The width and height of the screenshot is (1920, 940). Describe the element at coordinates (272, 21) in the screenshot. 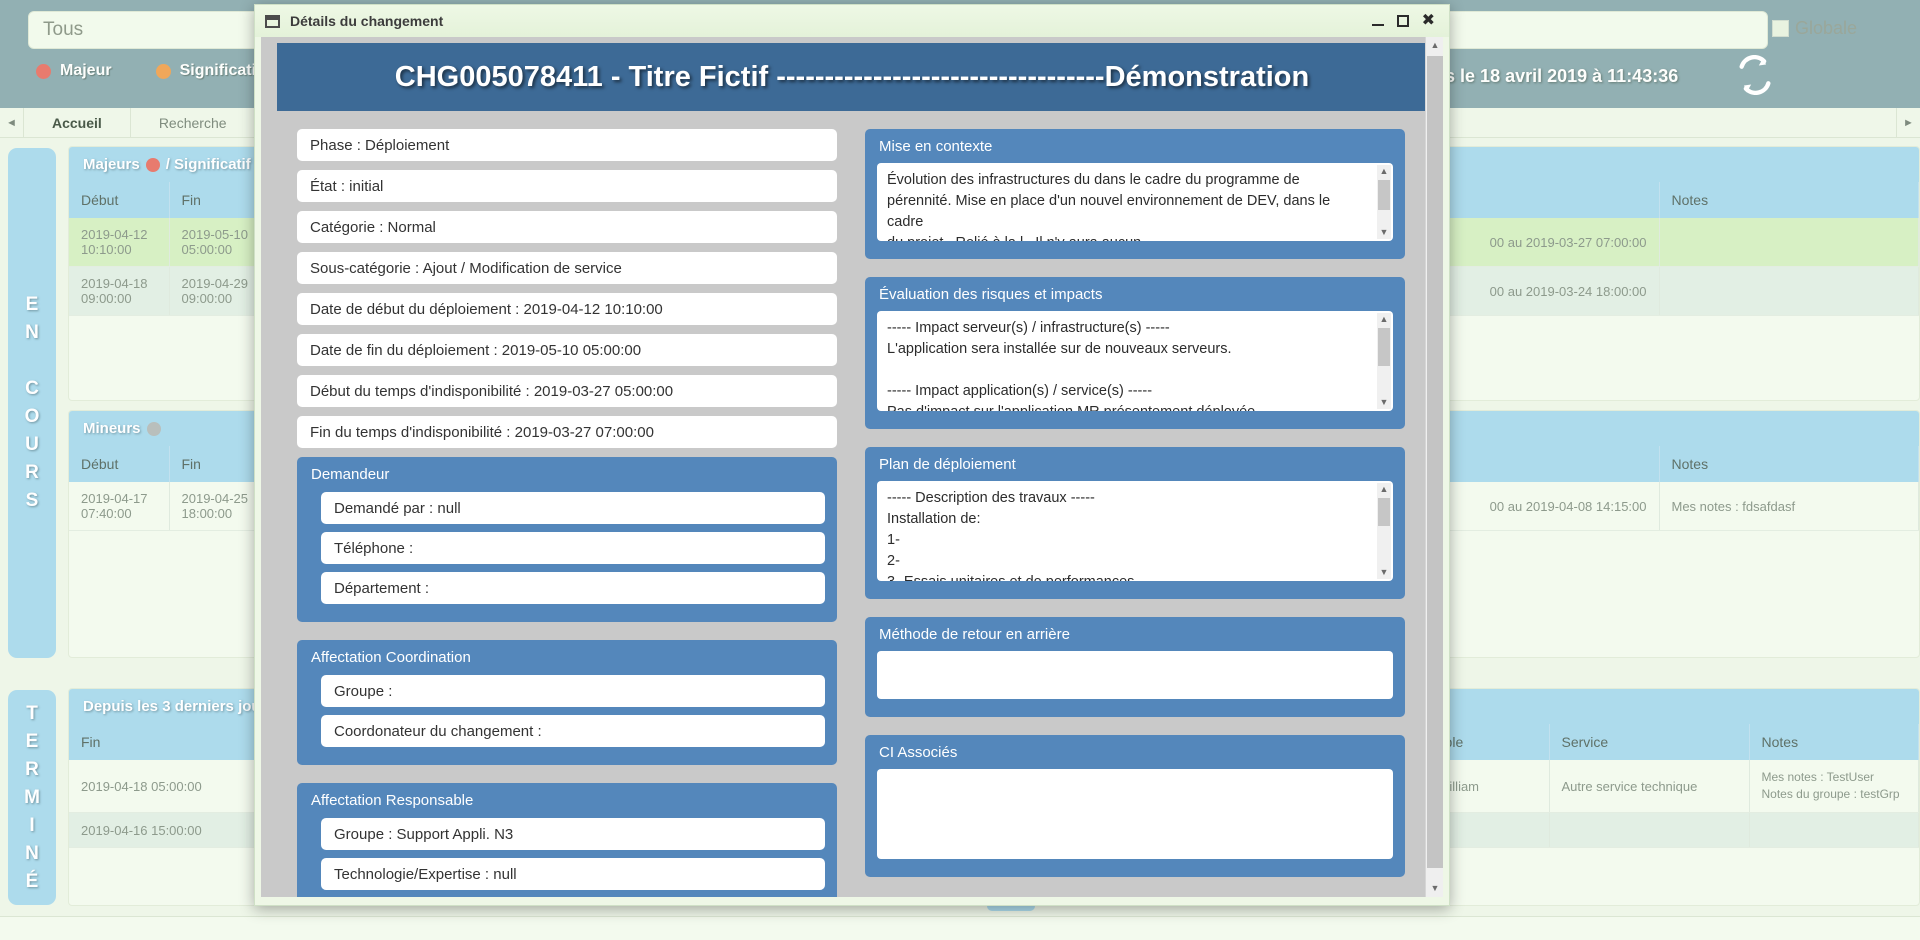

I see `window-restore-icon` at that location.